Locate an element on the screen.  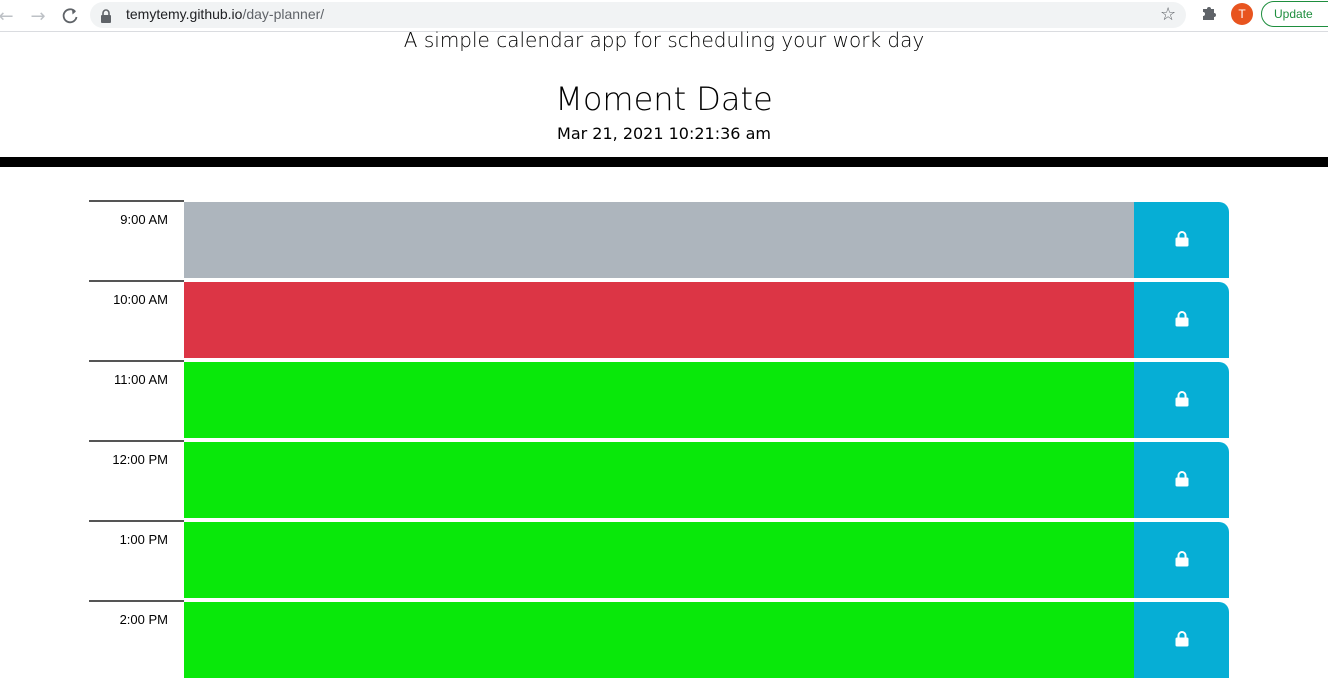
time-block-row: 12:00 PM is located at coordinates (659, 480).